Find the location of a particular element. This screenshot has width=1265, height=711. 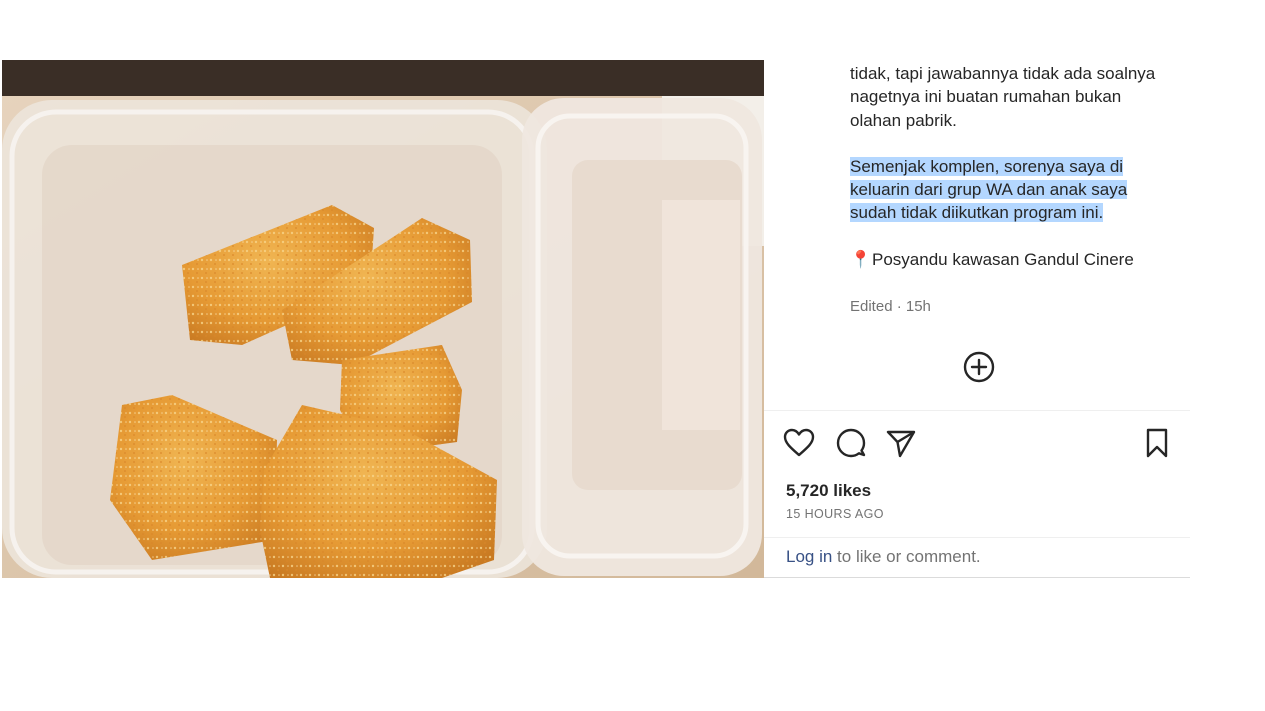

login-prompt: Log in to like or comment. is located at coordinates (883, 557).